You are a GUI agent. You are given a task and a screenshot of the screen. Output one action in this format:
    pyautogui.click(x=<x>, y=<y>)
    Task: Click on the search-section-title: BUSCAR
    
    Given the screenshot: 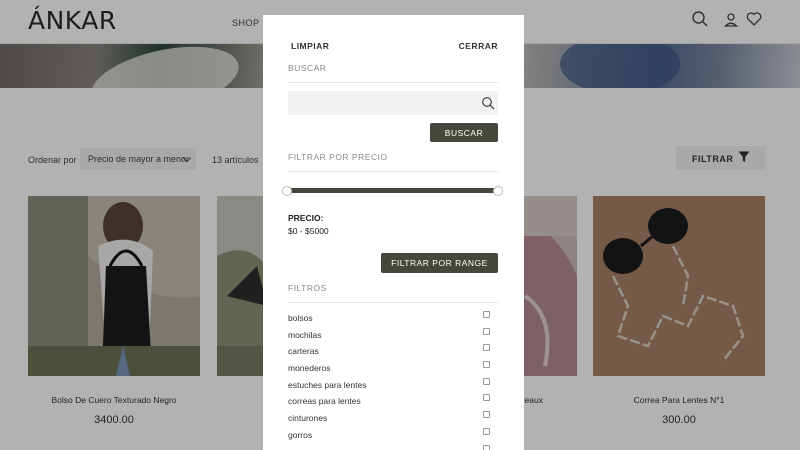 What is the action you would take?
    pyautogui.click(x=307, y=68)
    